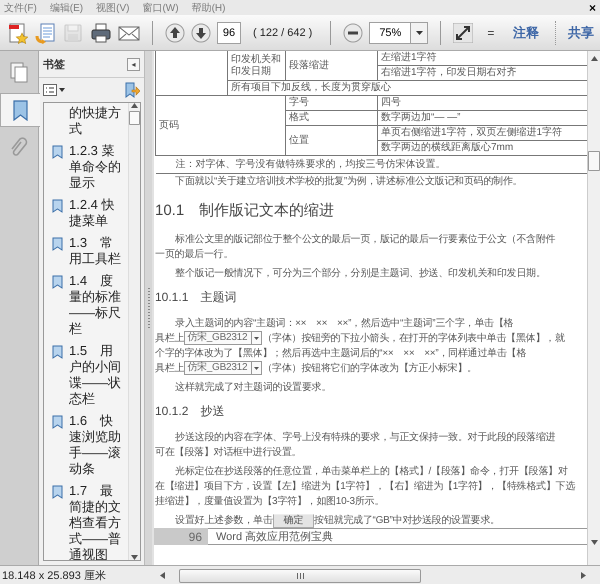  What do you see at coordinates (592, 8) in the screenshot?
I see `close-button: ×` at bounding box center [592, 8].